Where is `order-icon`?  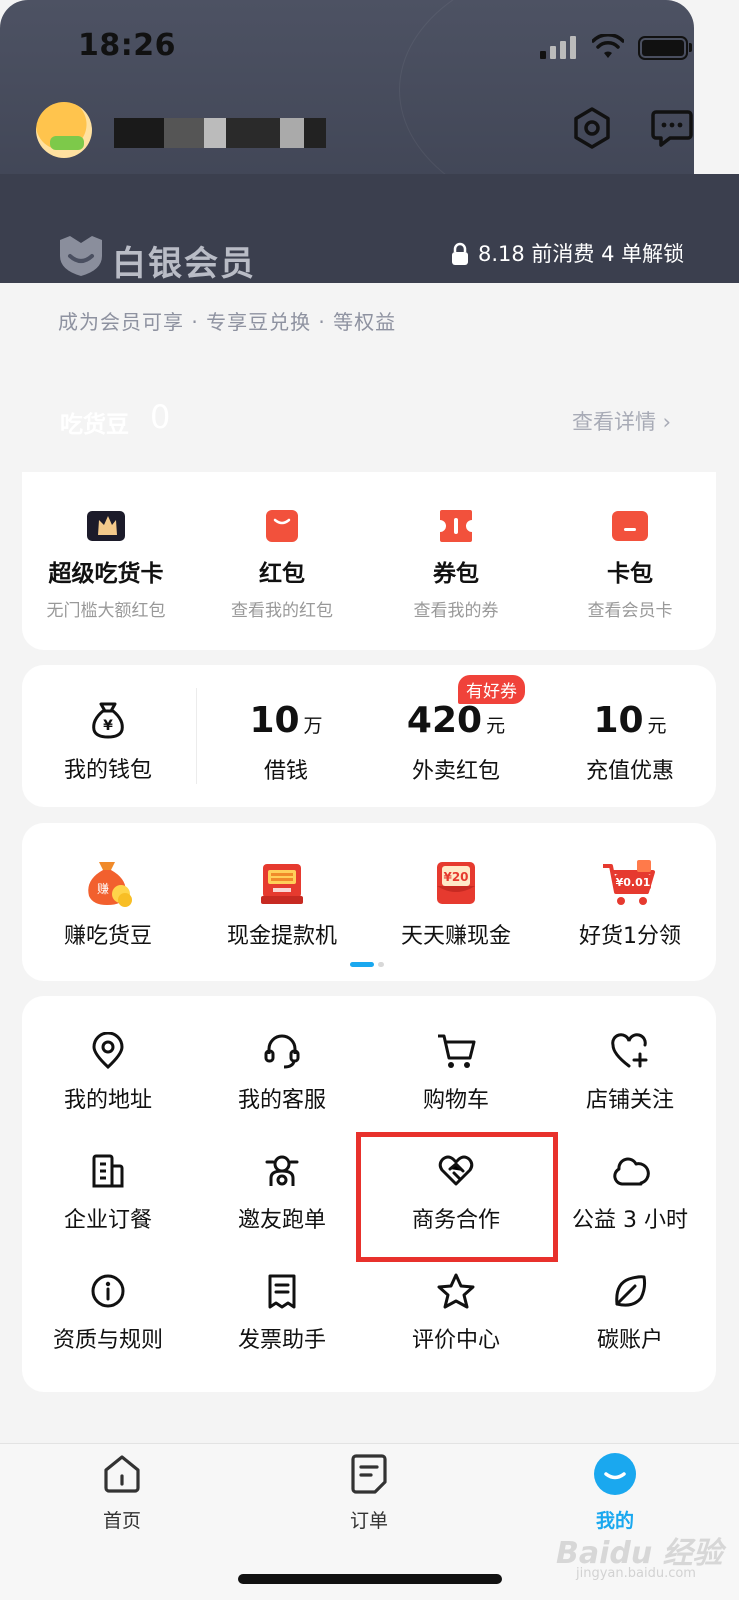
order-icon is located at coordinates (369, 1474).